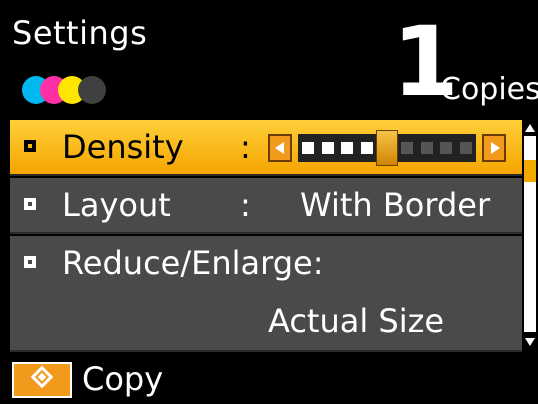 This screenshot has height=404, width=538. What do you see at coordinates (530, 342) in the screenshot?
I see `scroll-down-icon` at bounding box center [530, 342].